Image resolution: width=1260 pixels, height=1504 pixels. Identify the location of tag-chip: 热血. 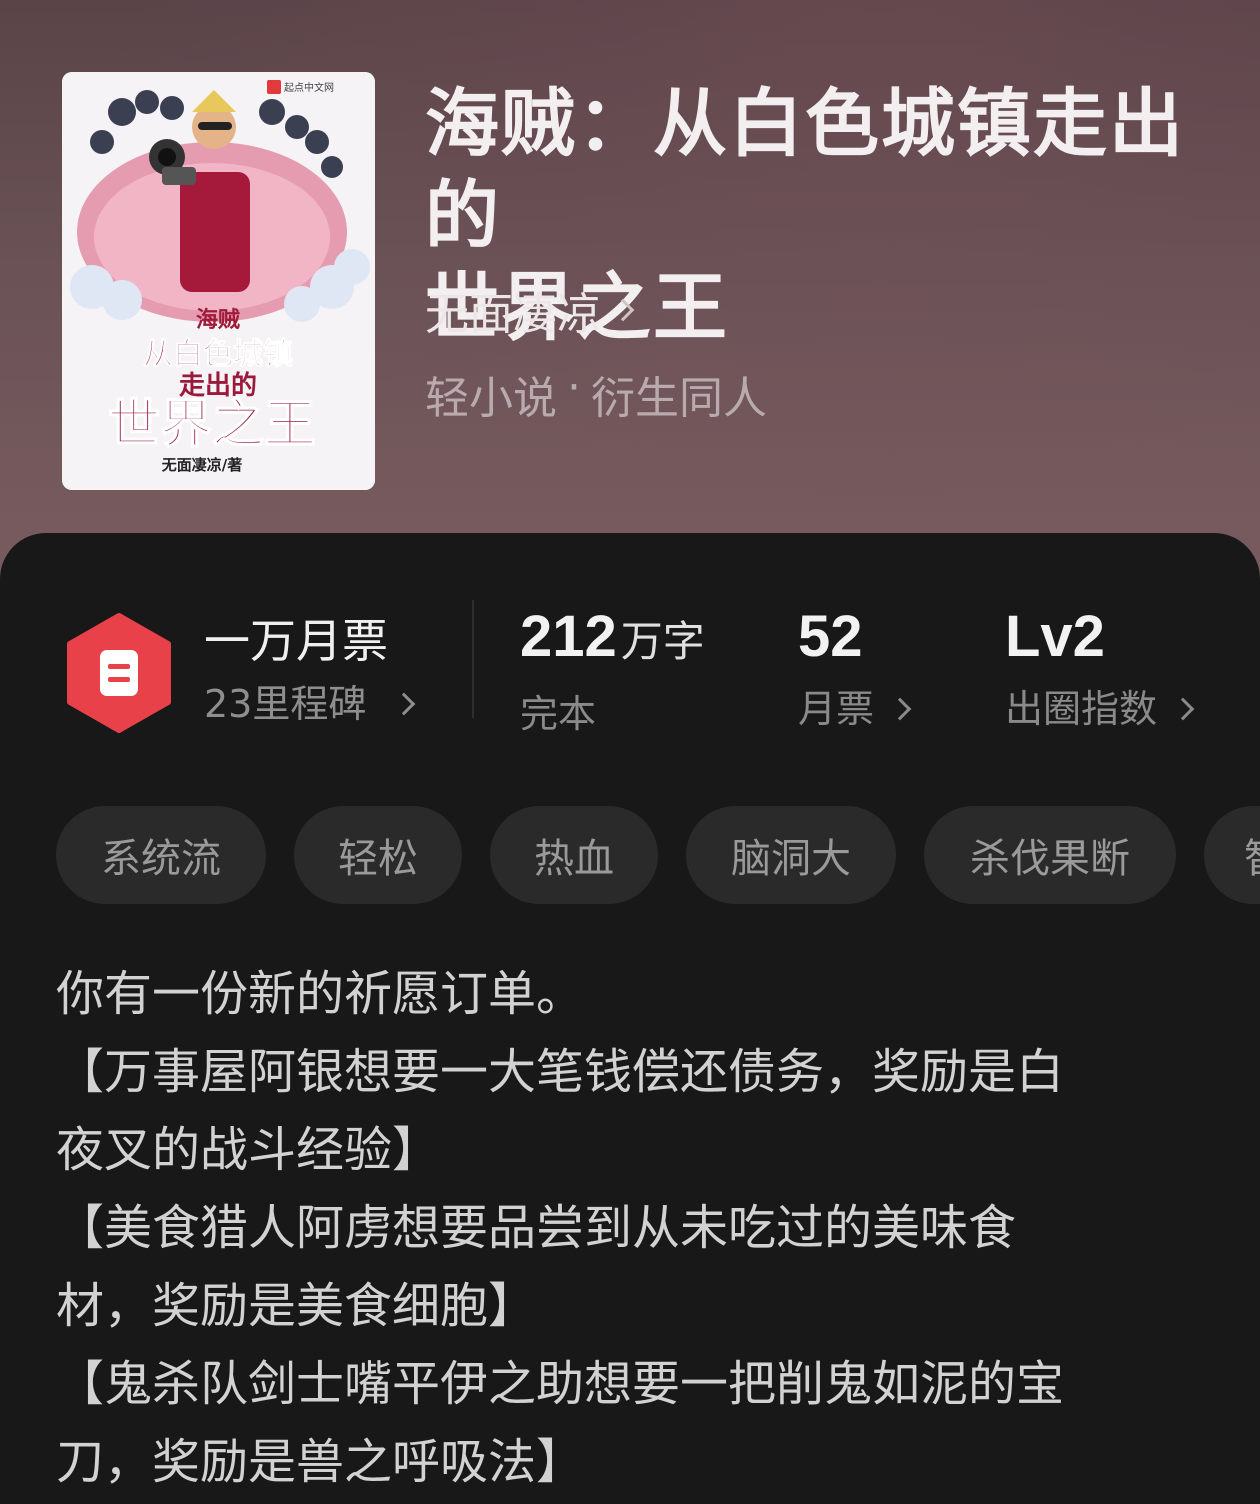
(574, 855).